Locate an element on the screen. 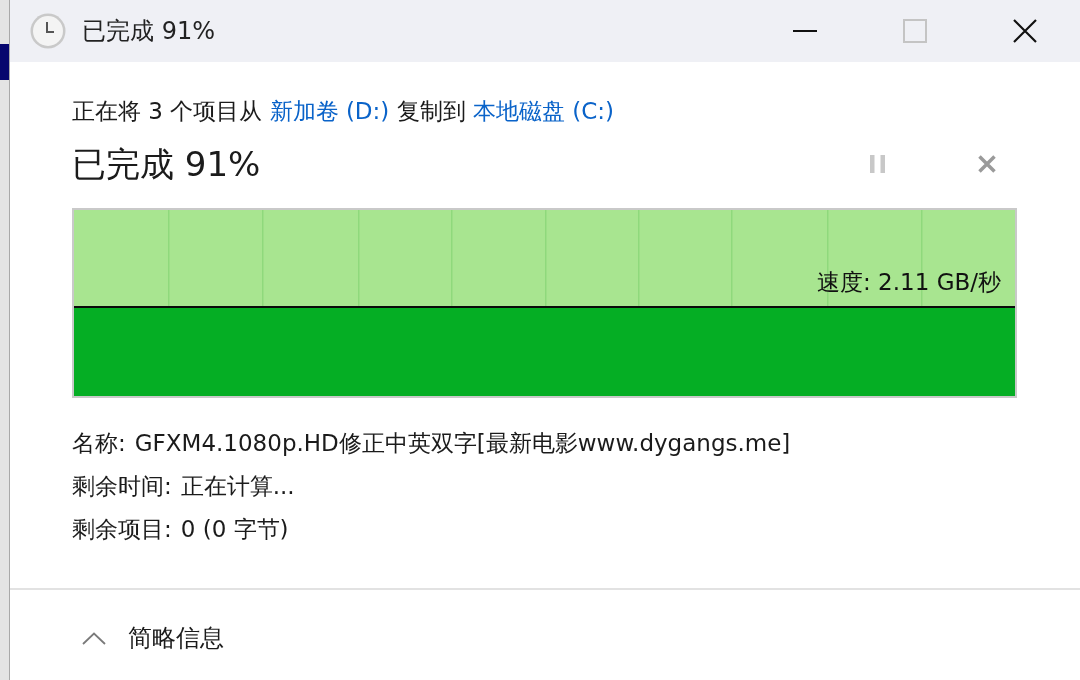  progress-title: 已完成 91% is located at coordinates (166, 164).